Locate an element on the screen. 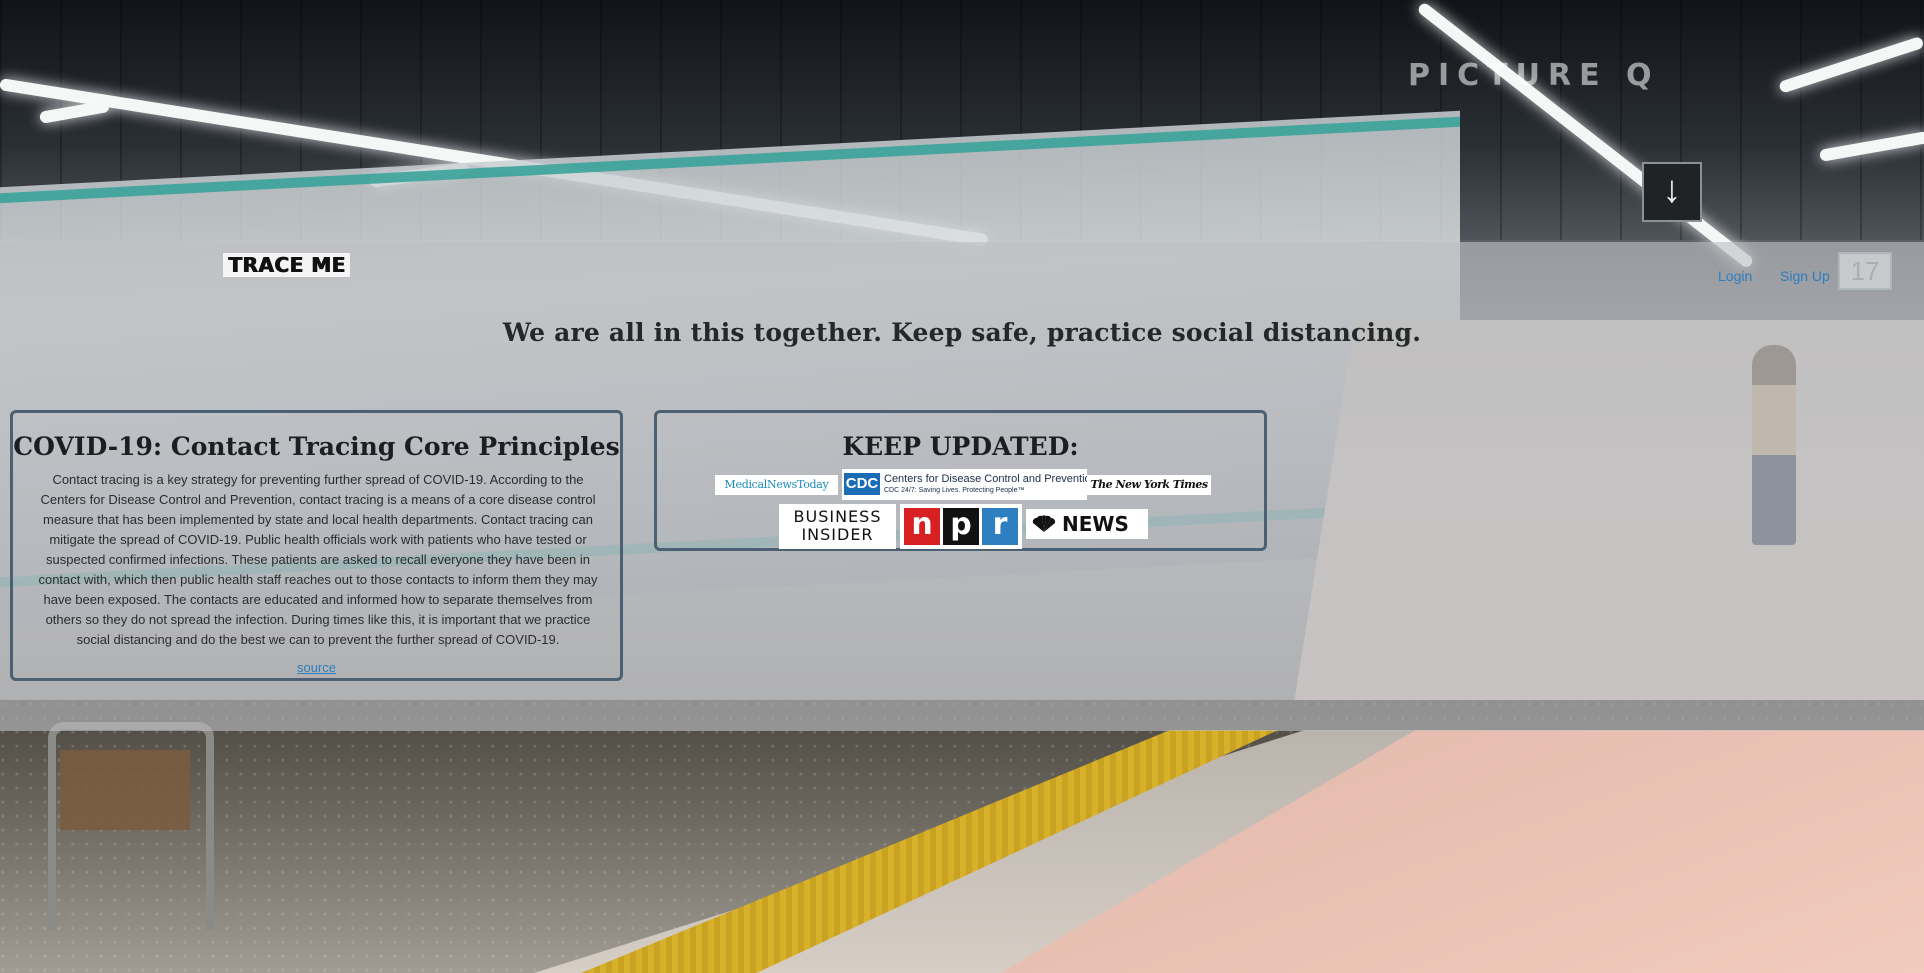 The height and width of the screenshot is (973, 1924). signup-link: Sign Up is located at coordinates (1805, 276).